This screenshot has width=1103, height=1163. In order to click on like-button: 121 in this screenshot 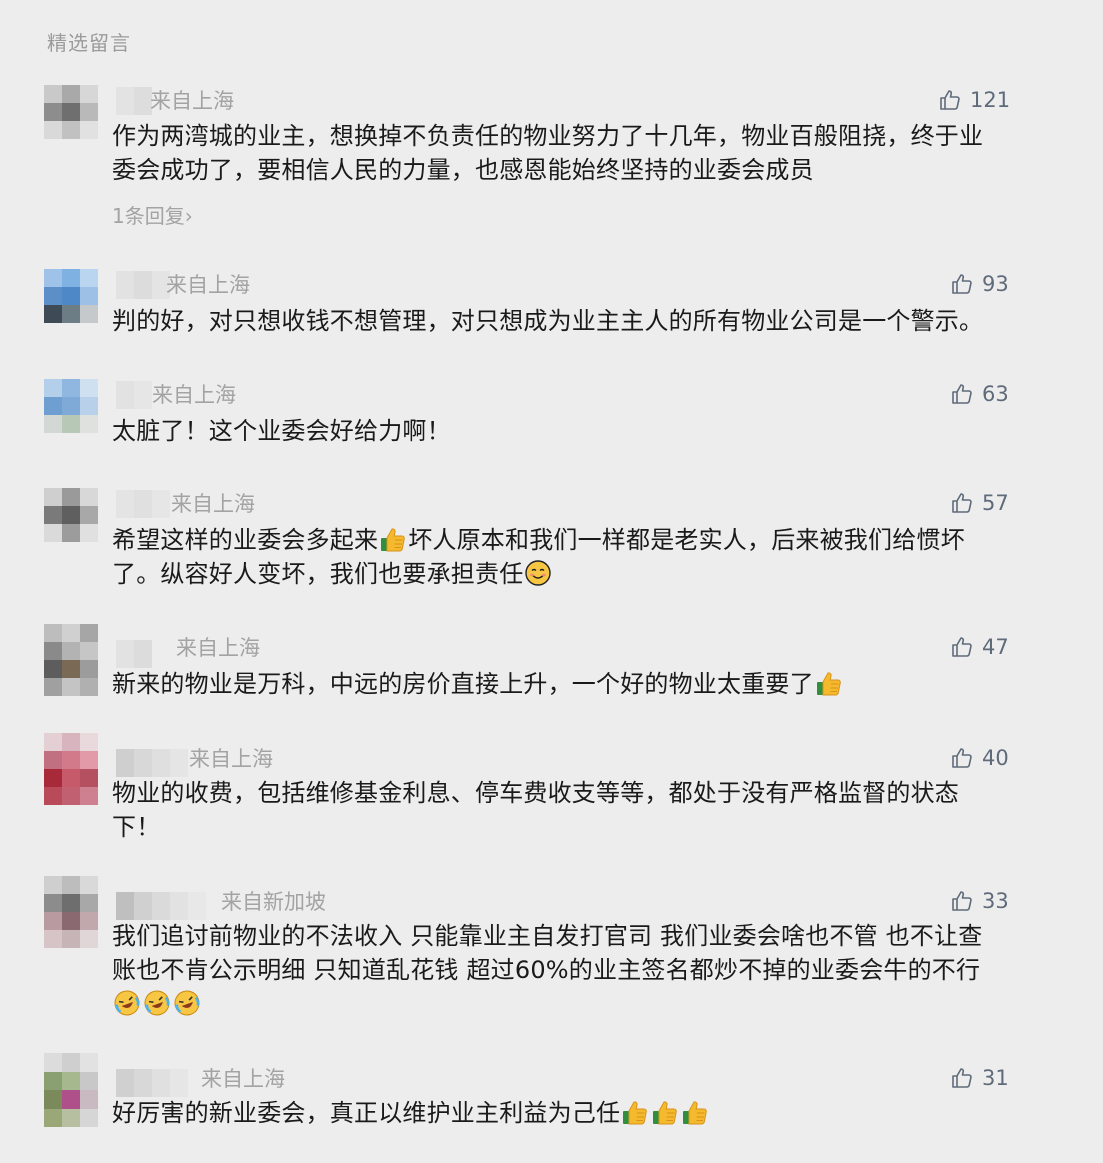, I will do `click(974, 100)`.